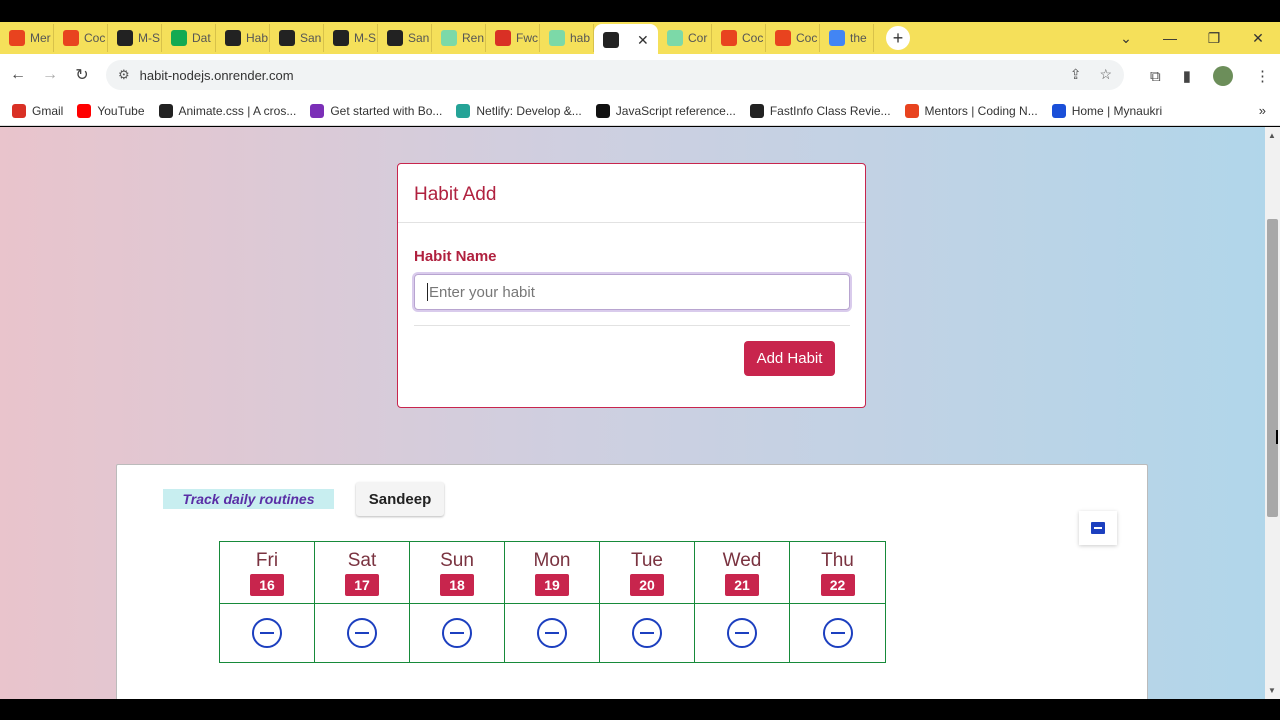 Image resolution: width=1280 pixels, height=720 pixels. Describe the element at coordinates (626, 40) in the screenshot. I see `browser-tab: ✕` at that location.